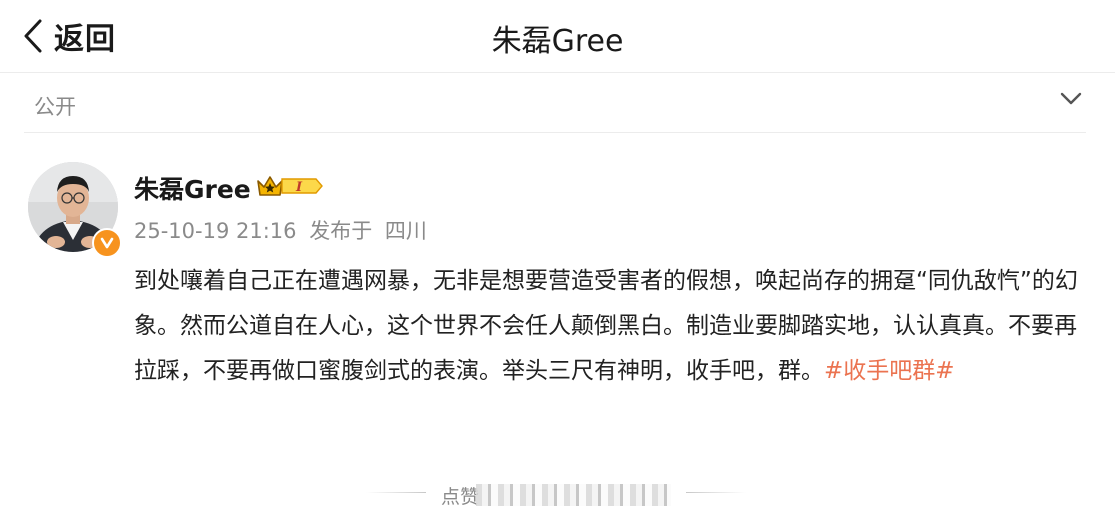 This screenshot has height=527, width=1115. I want to click on post-location-prefix: 发布于, so click(341, 231).